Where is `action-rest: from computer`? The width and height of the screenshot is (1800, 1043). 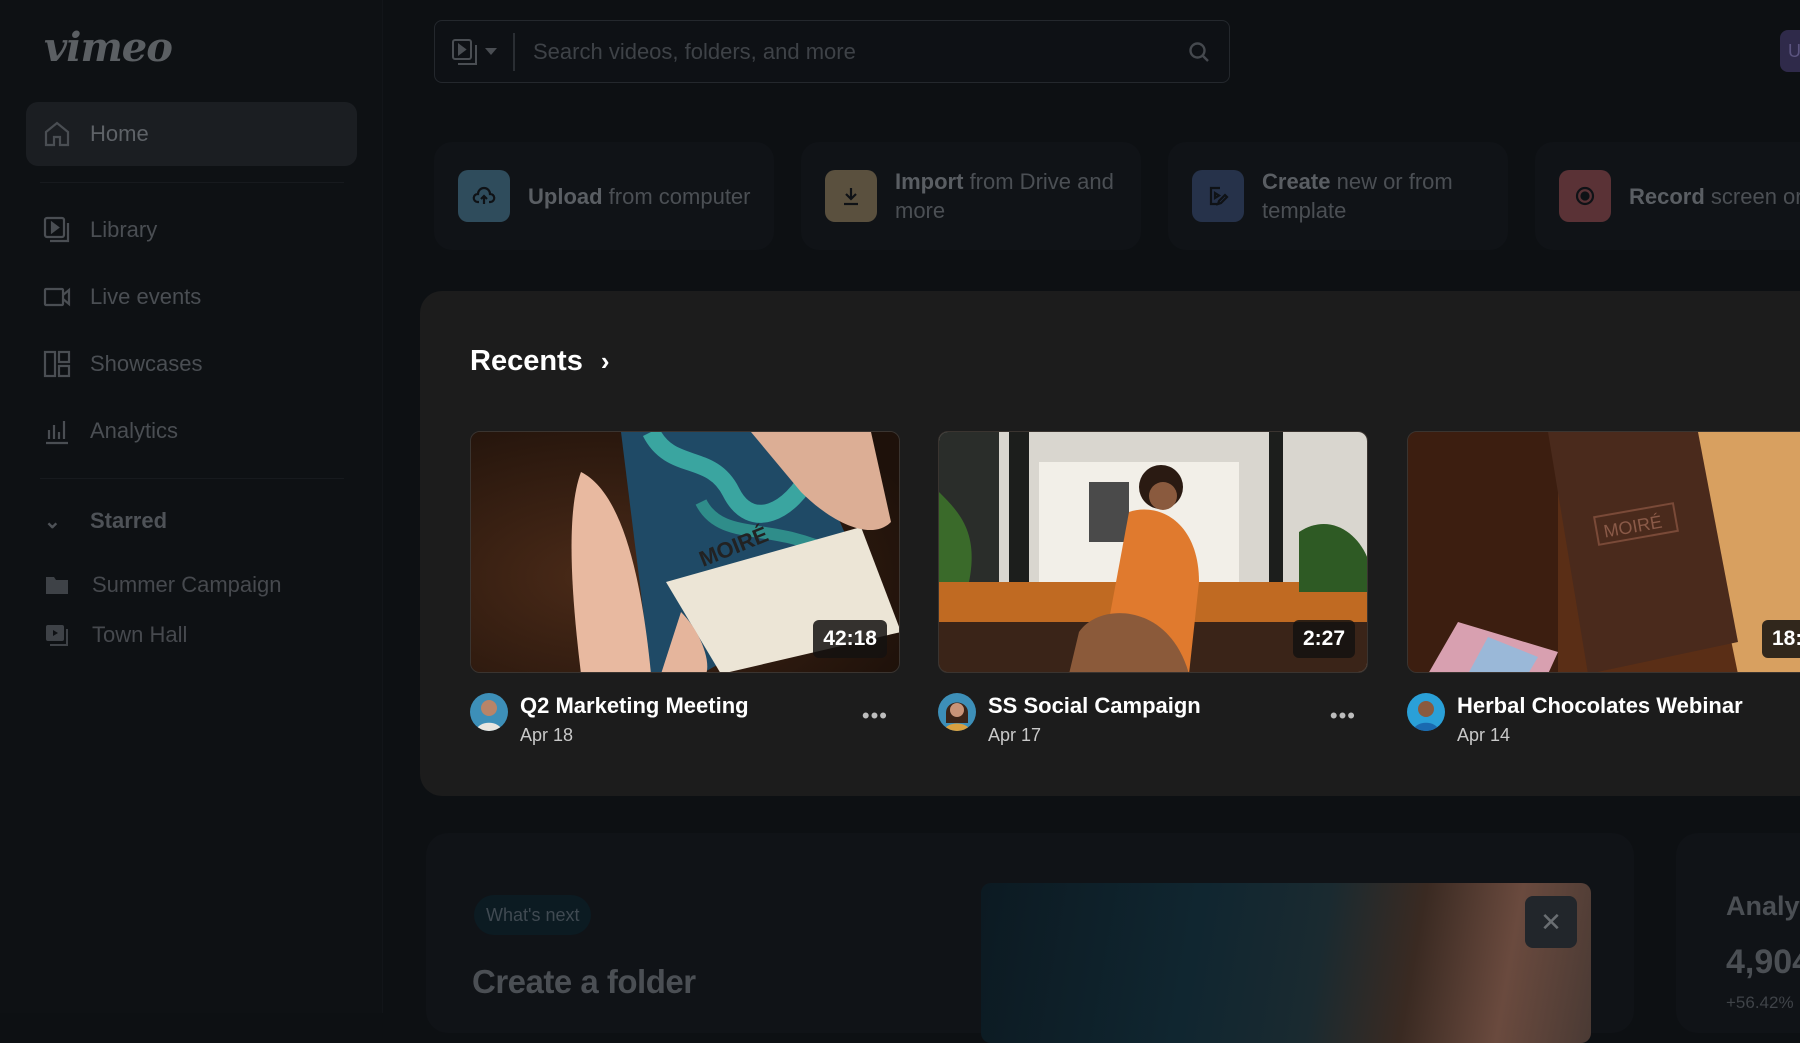
action-rest: from computer is located at coordinates (676, 196).